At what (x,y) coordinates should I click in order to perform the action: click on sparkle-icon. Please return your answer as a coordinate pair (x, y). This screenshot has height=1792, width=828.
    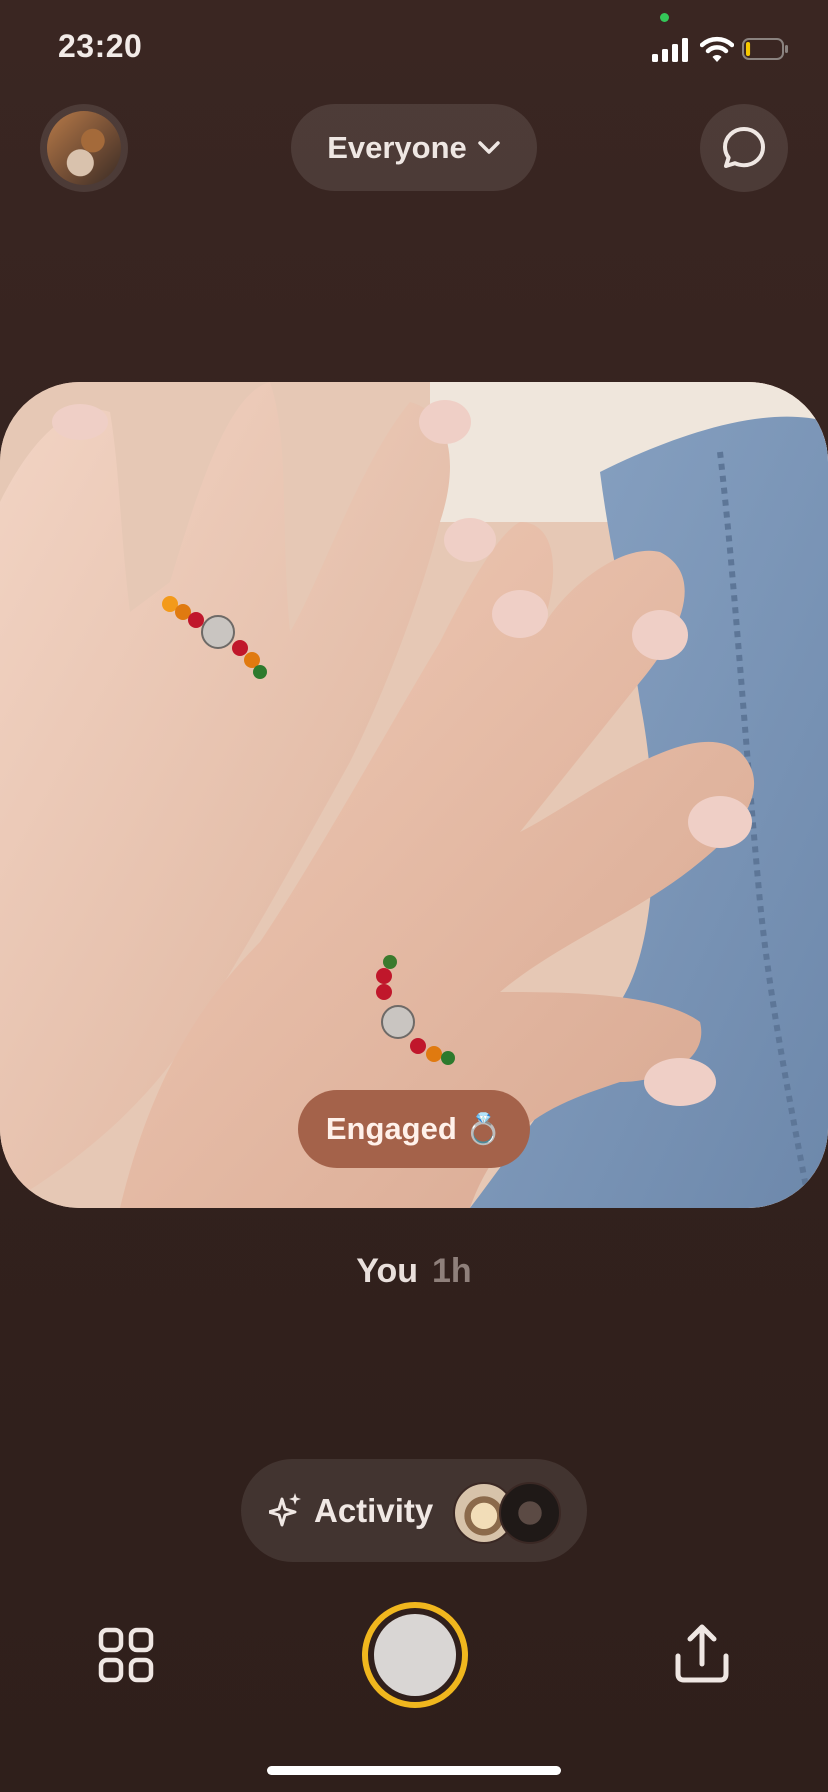
    Looking at the image, I should click on (285, 1510).